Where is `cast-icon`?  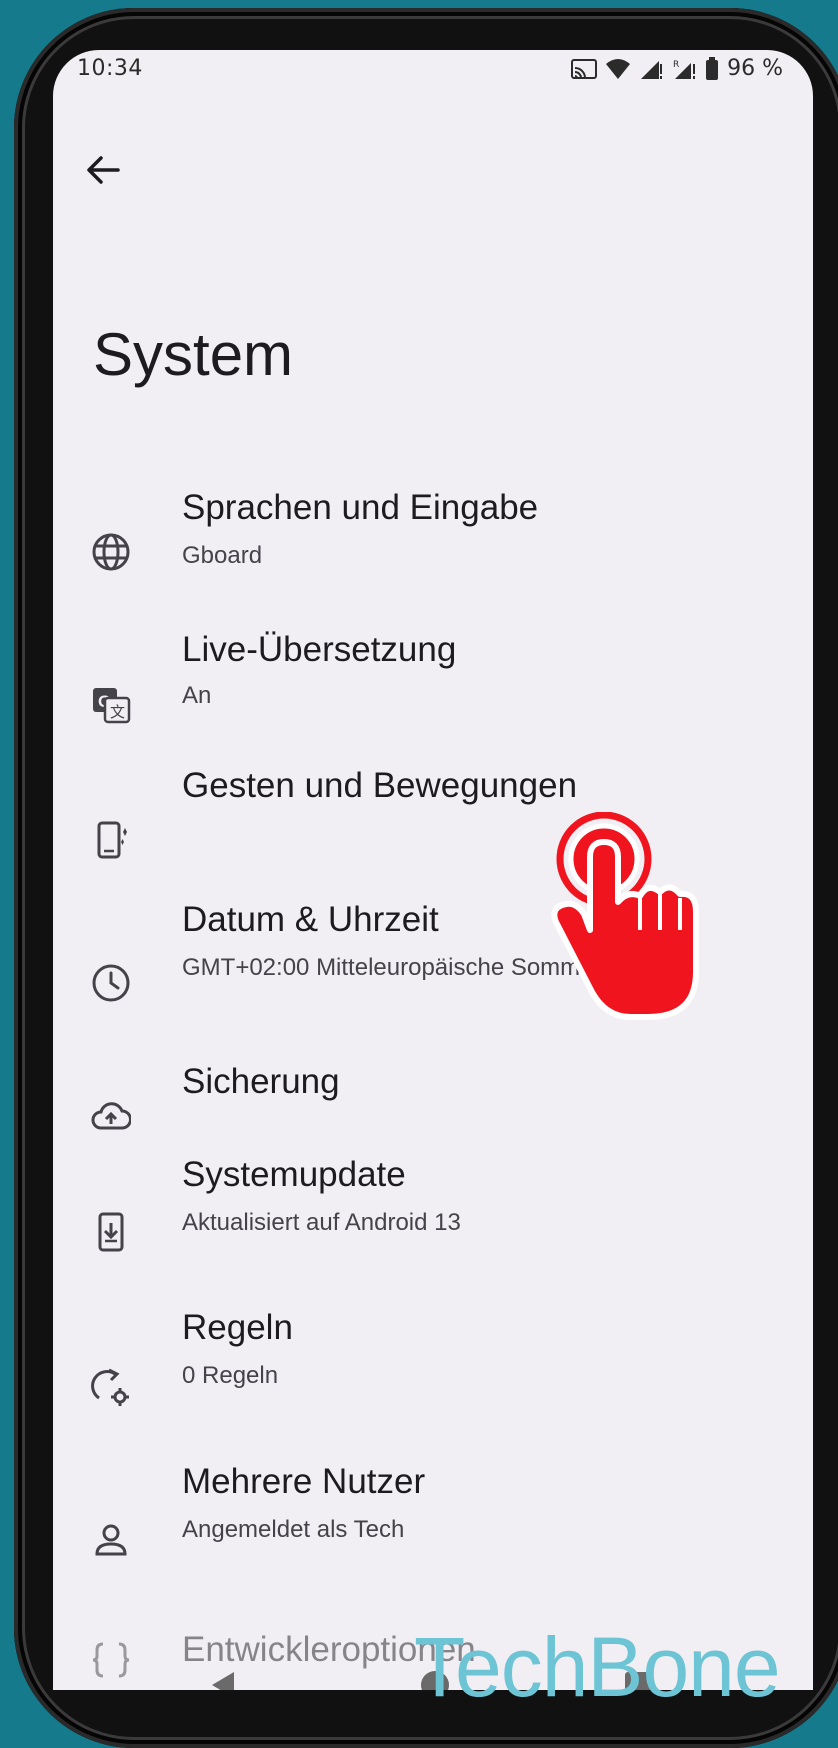
cast-icon is located at coordinates (584, 68).